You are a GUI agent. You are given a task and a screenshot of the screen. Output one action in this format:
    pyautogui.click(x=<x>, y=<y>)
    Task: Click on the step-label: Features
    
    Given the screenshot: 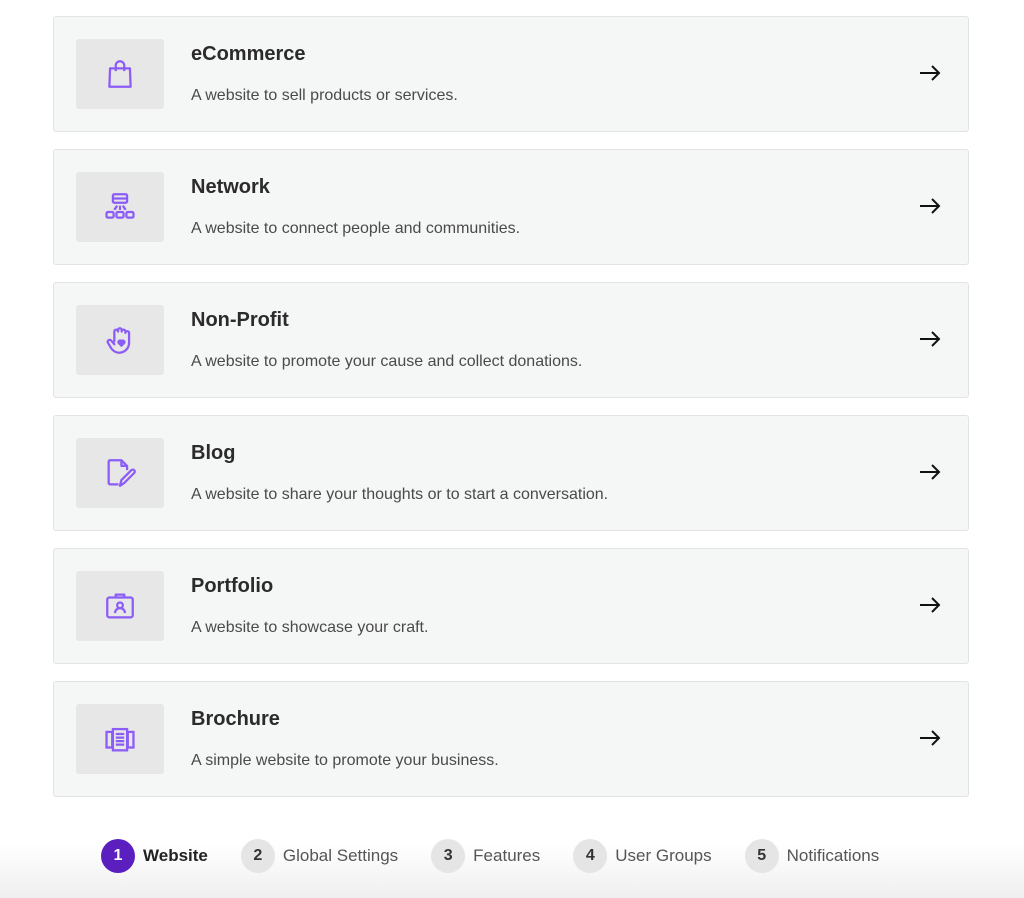 What is the action you would take?
    pyautogui.click(x=507, y=855)
    